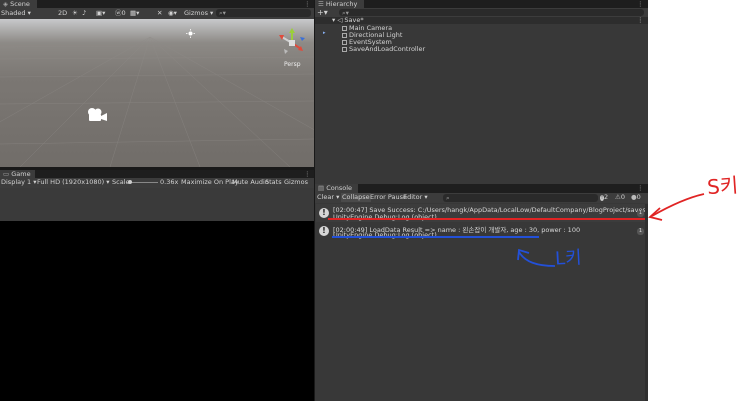  I want to click on gizmos-dropdown: Gizmos ▾, so click(198, 13).